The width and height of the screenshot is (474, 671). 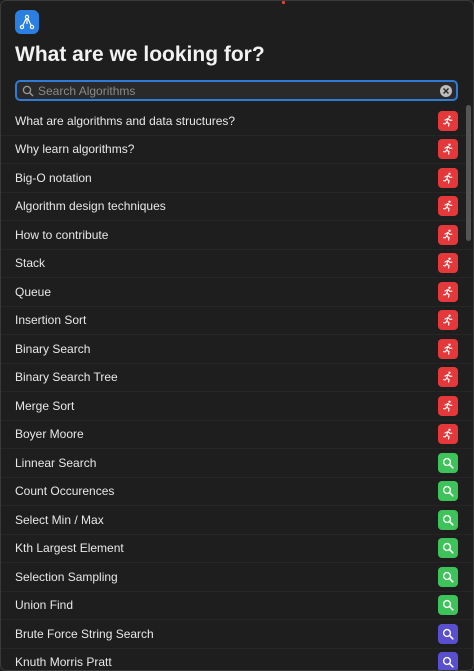 What do you see at coordinates (468, 173) in the screenshot?
I see `scrollbar` at bounding box center [468, 173].